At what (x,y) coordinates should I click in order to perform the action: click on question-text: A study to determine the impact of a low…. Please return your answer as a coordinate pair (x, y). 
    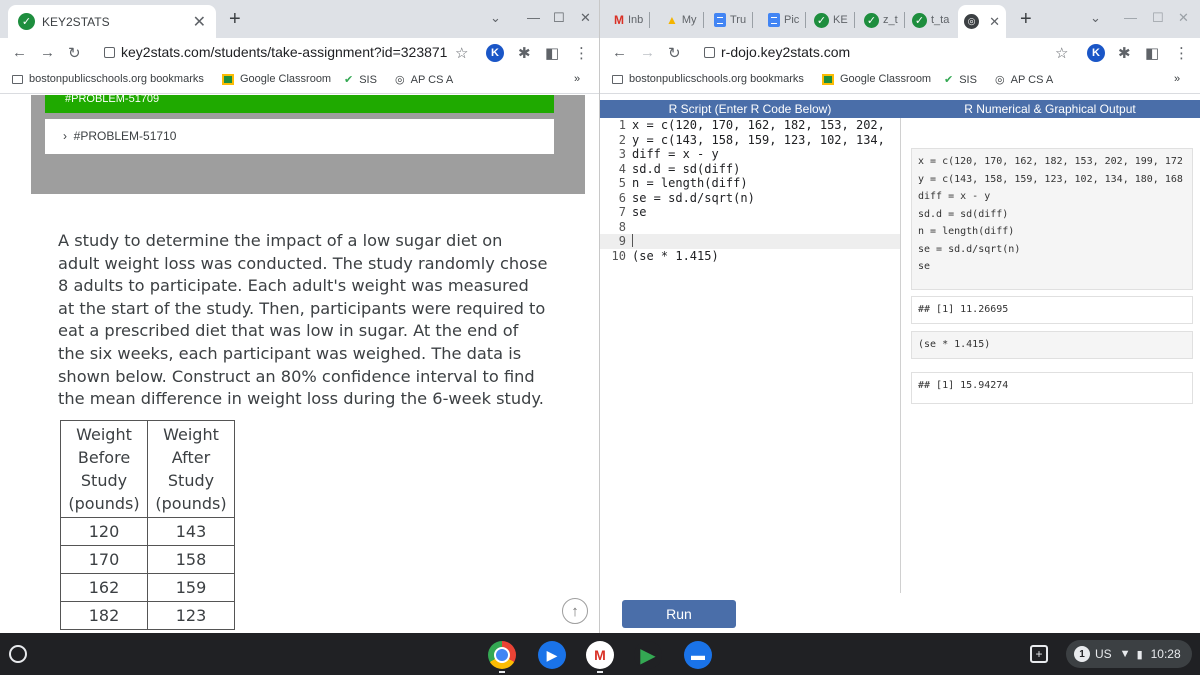
    Looking at the image, I should click on (303, 320).